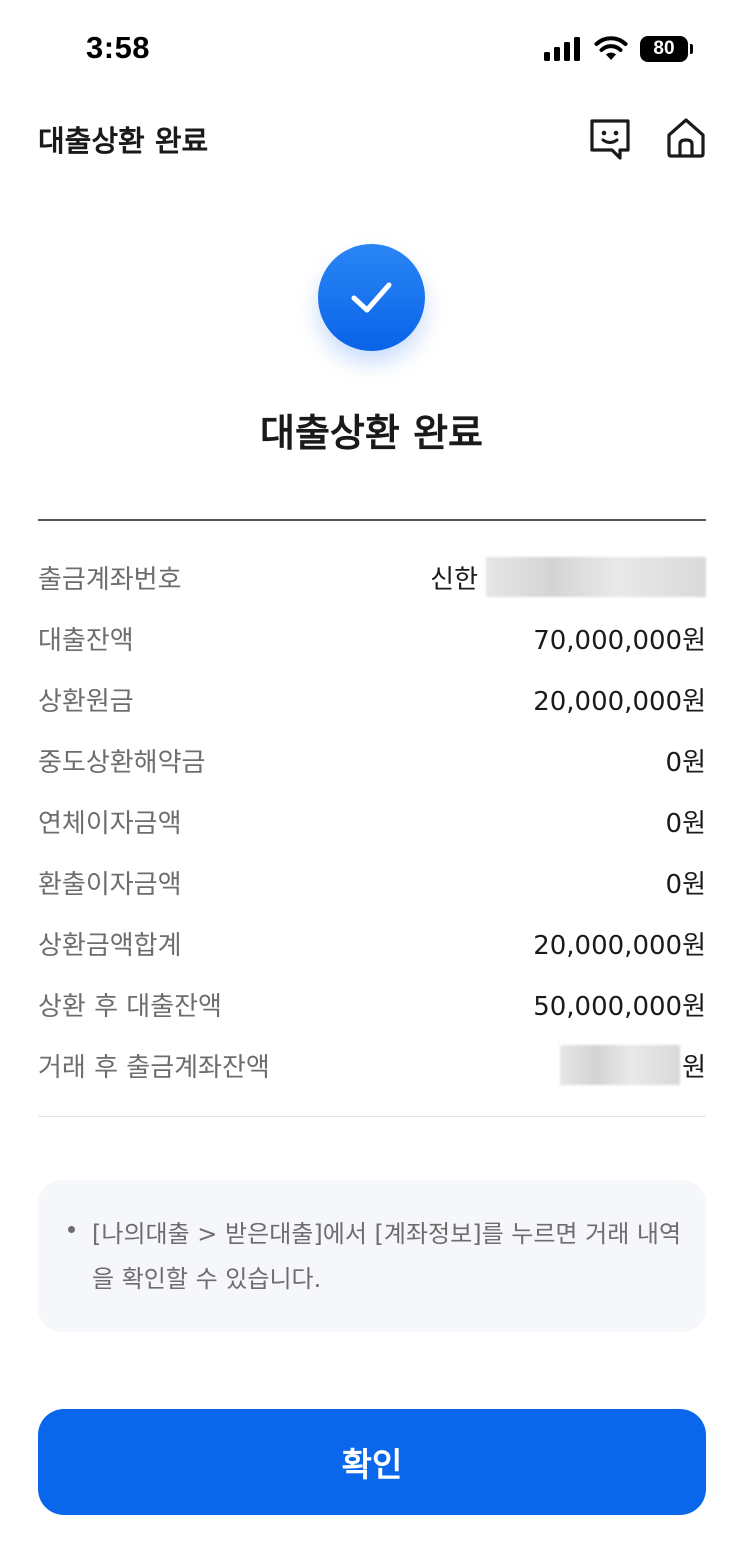 The image size is (743, 1547). I want to click on masked-balance, so click(620, 1065).